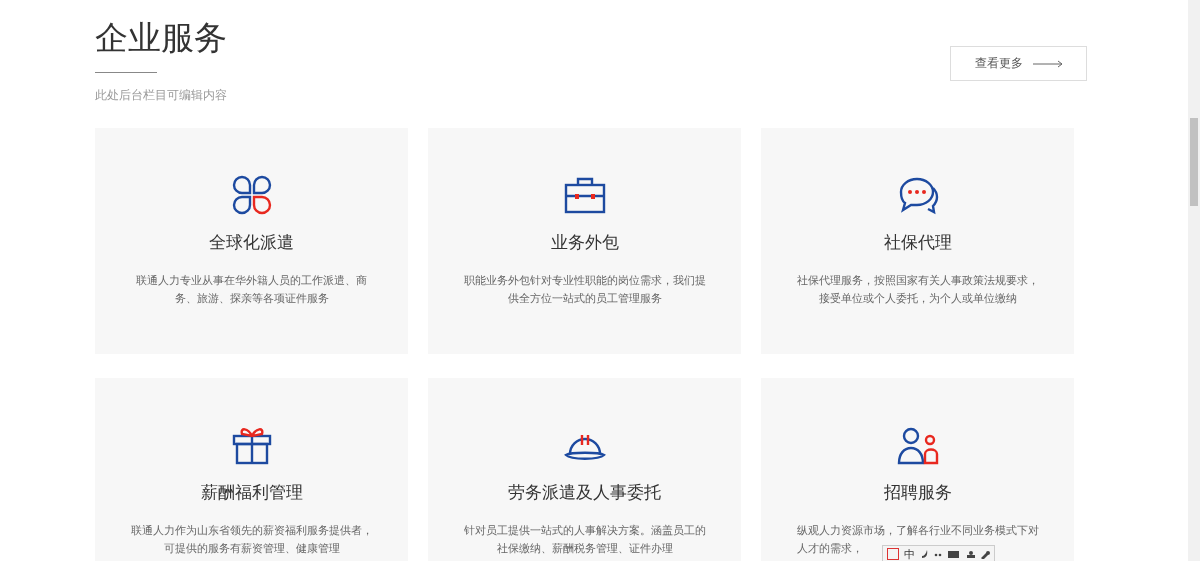  I want to click on description-line: 社保缴纳、薪酬税务管理、证件办理, so click(584, 549).